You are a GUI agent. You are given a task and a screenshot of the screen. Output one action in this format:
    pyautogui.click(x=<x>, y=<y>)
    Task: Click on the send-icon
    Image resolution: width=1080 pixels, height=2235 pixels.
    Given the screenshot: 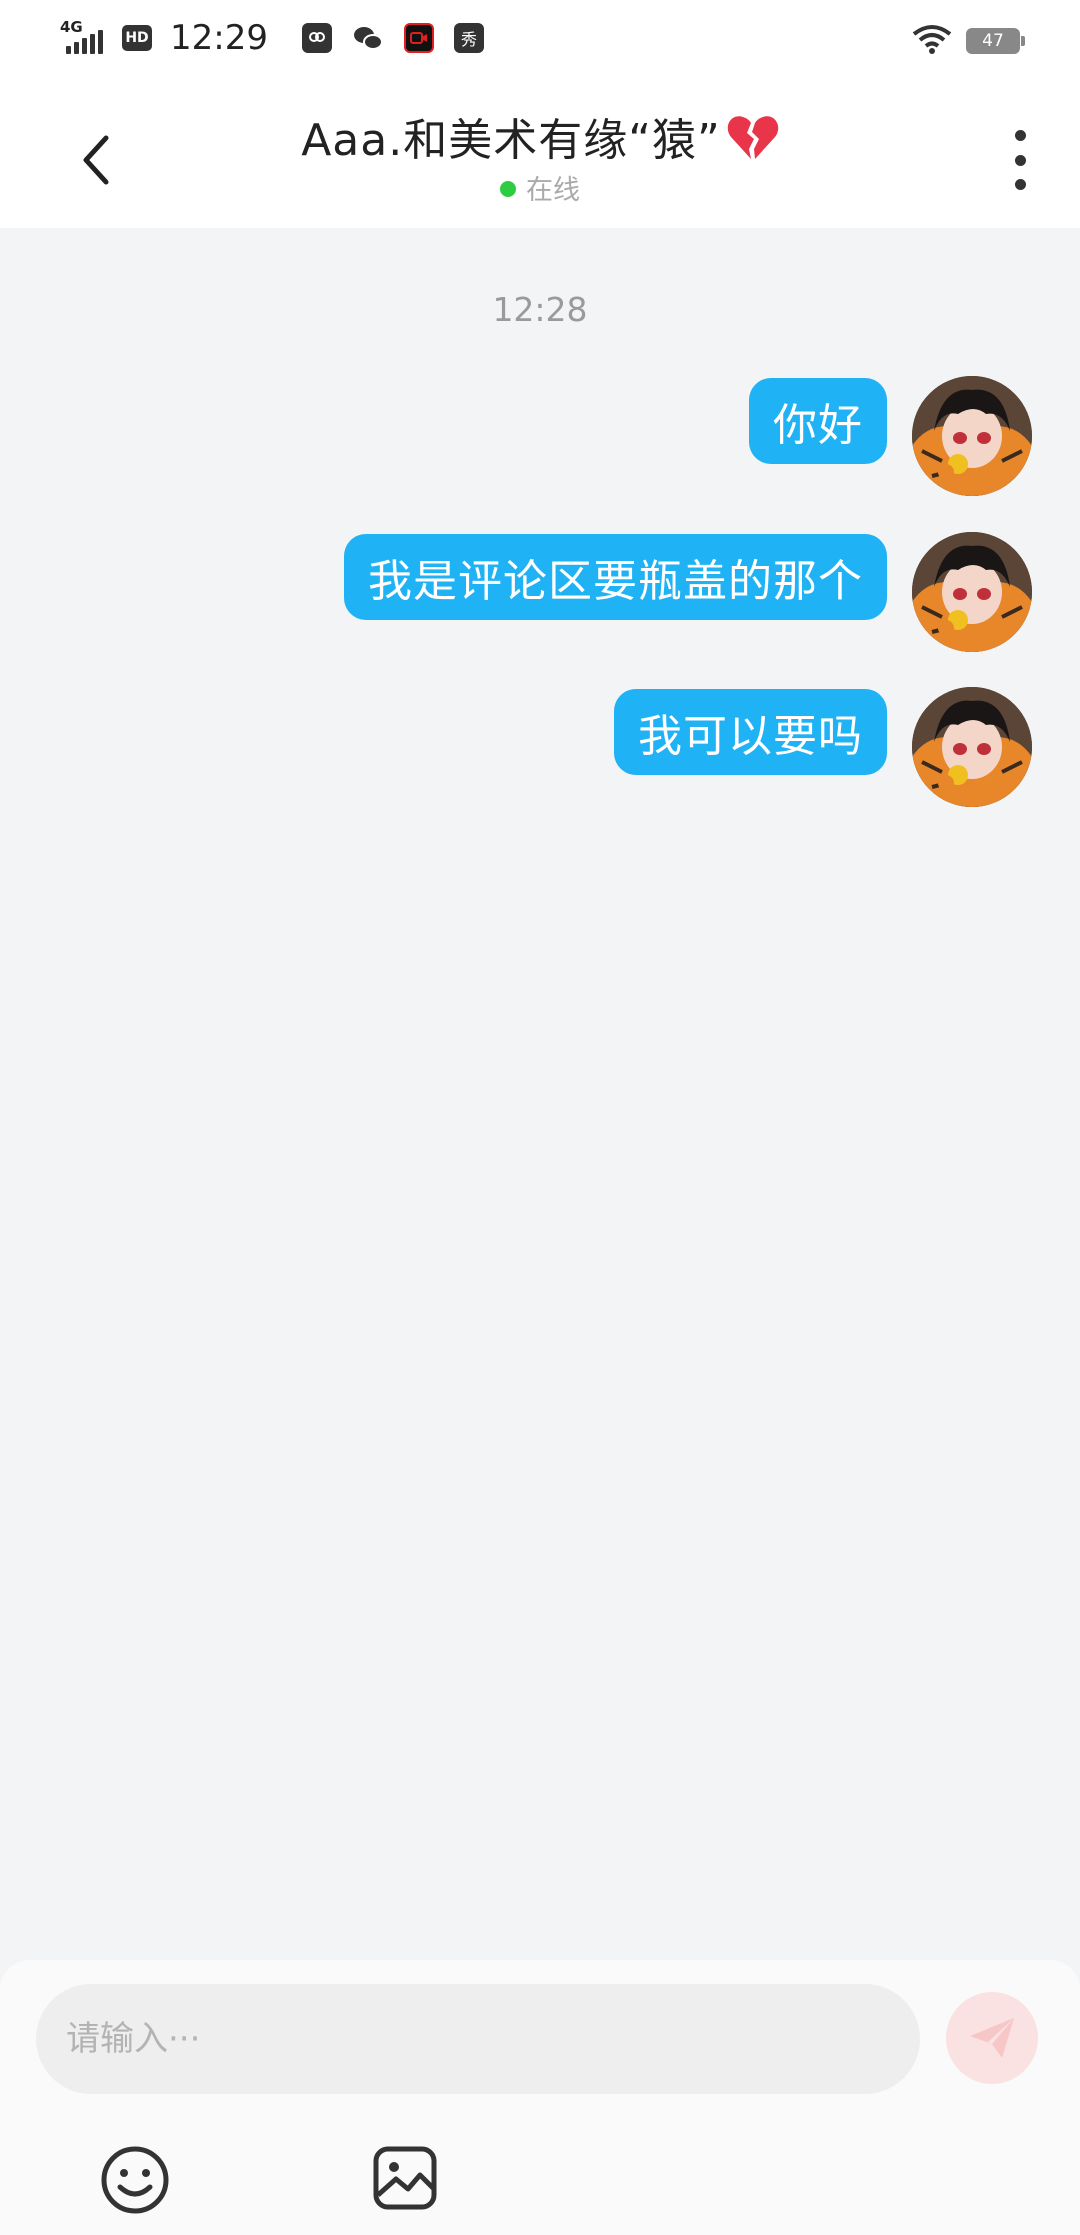 What is the action you would take?
    pyautogui.click(x=992, y=2038)
    